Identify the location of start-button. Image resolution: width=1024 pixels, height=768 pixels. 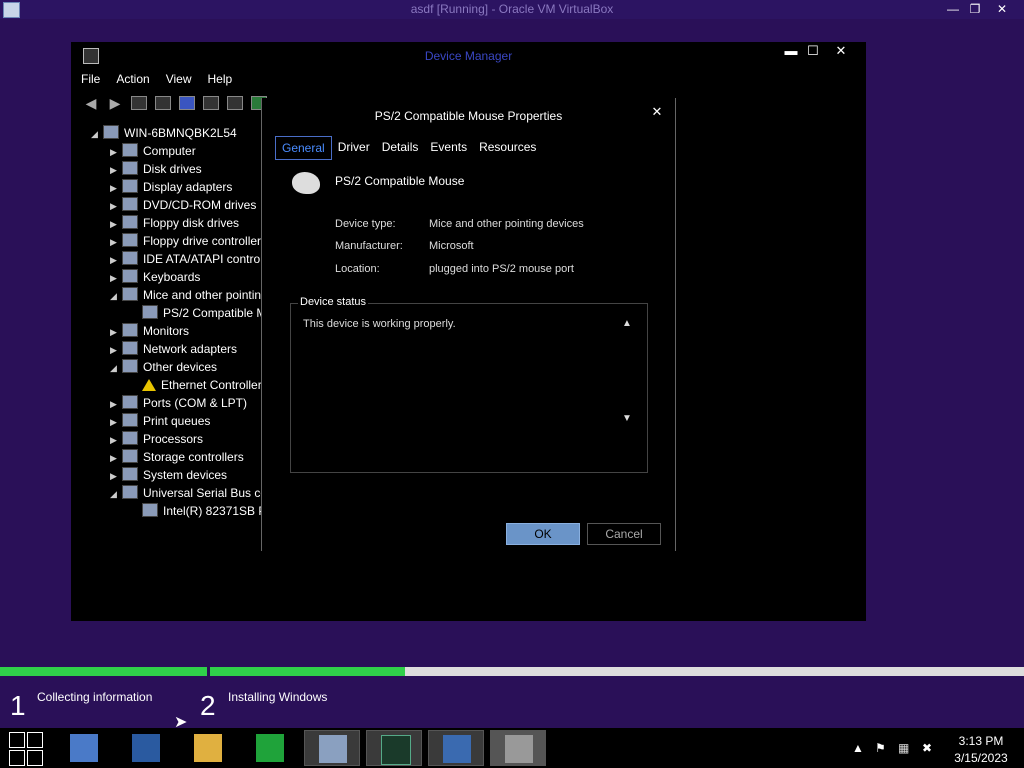
(26, 749).